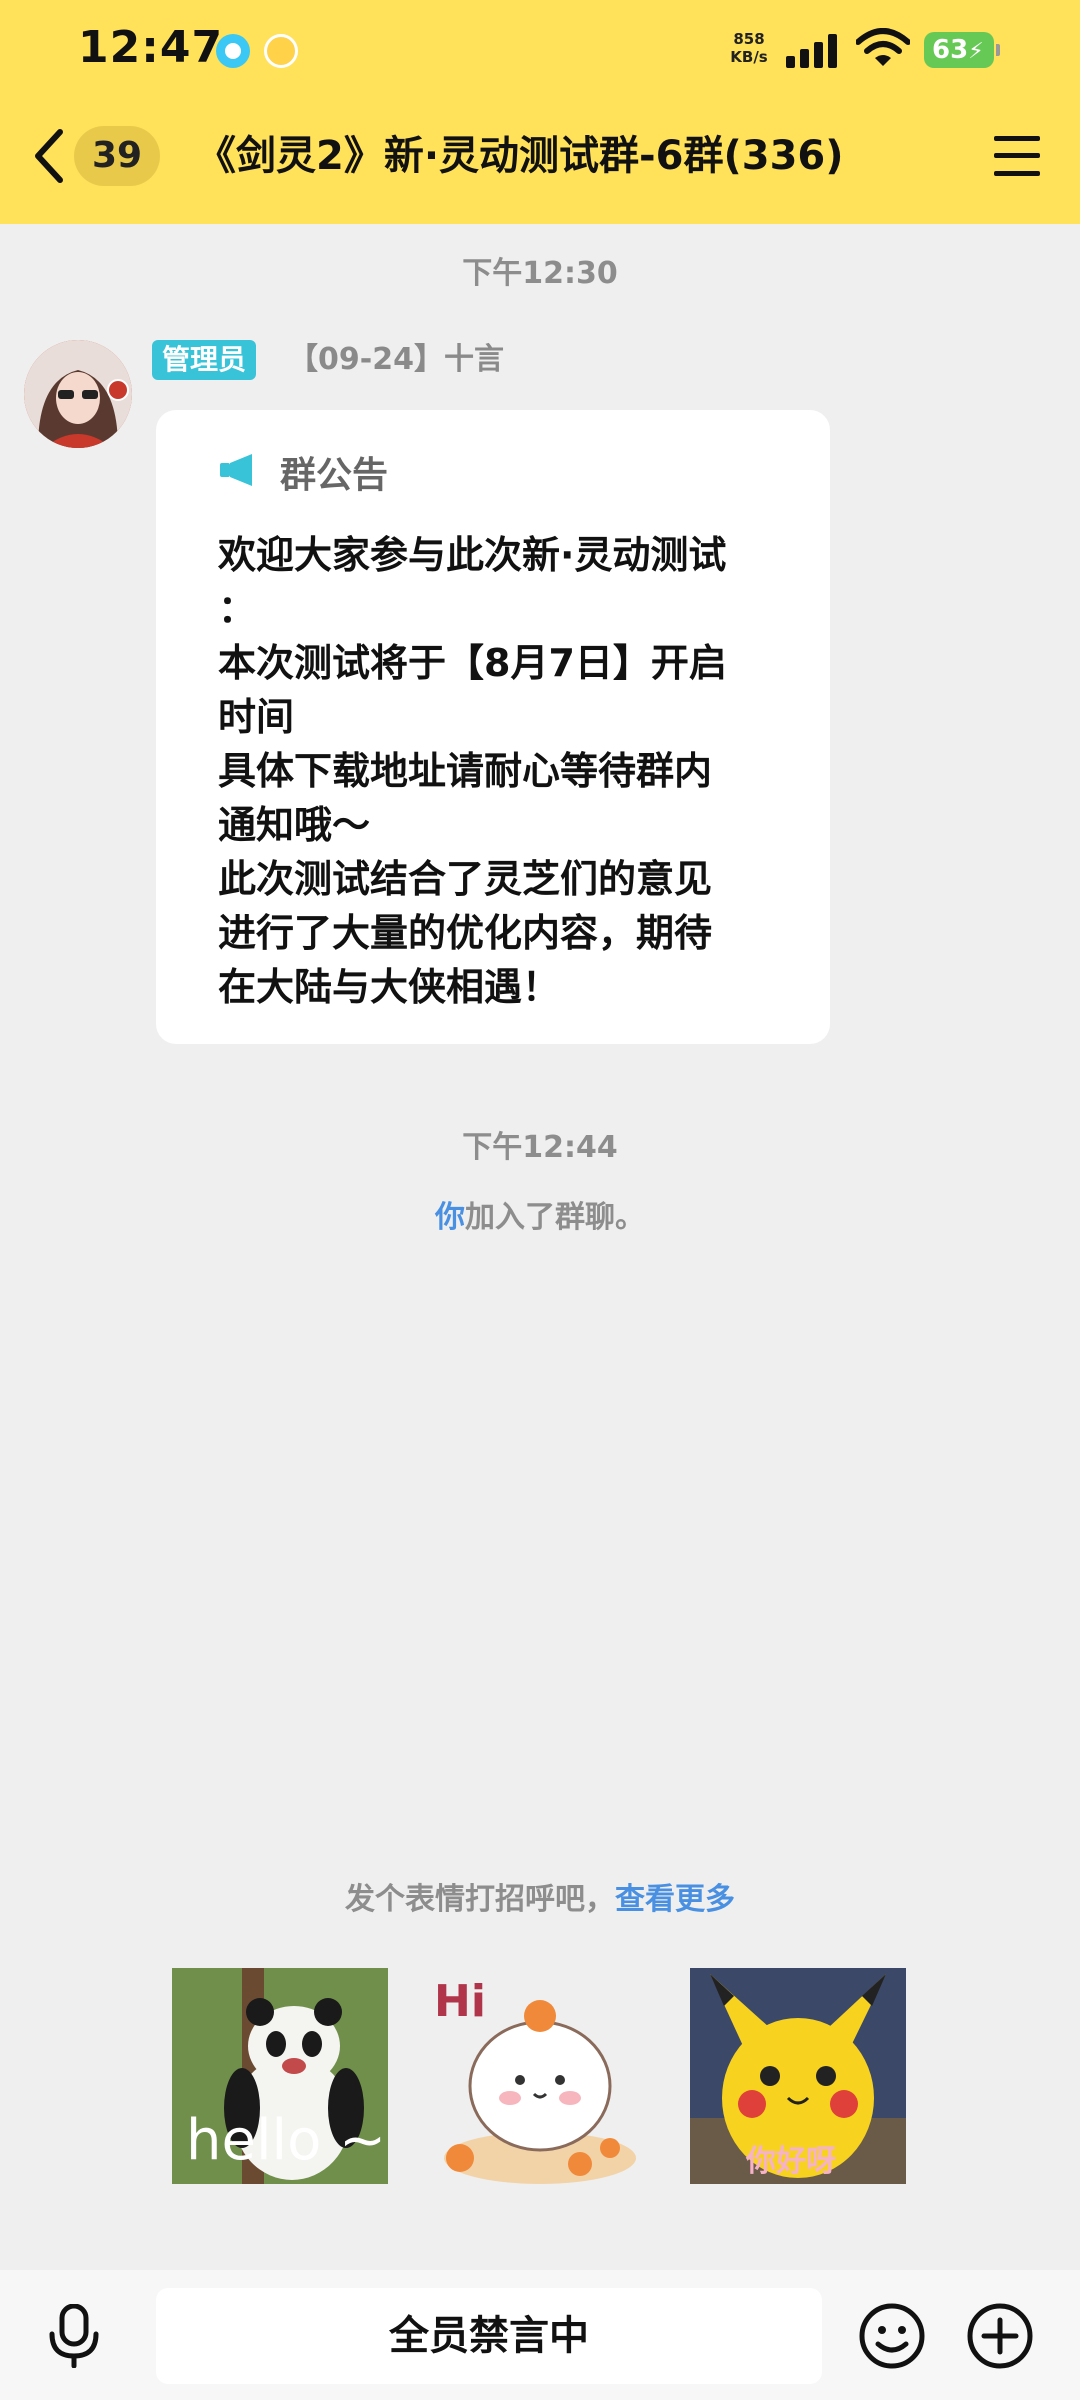 The width and height of the screenshot is (1080, 2400). Describe the element at coordinates (950, 50) in the screenshot. I see `battery-level: 63` at that location.